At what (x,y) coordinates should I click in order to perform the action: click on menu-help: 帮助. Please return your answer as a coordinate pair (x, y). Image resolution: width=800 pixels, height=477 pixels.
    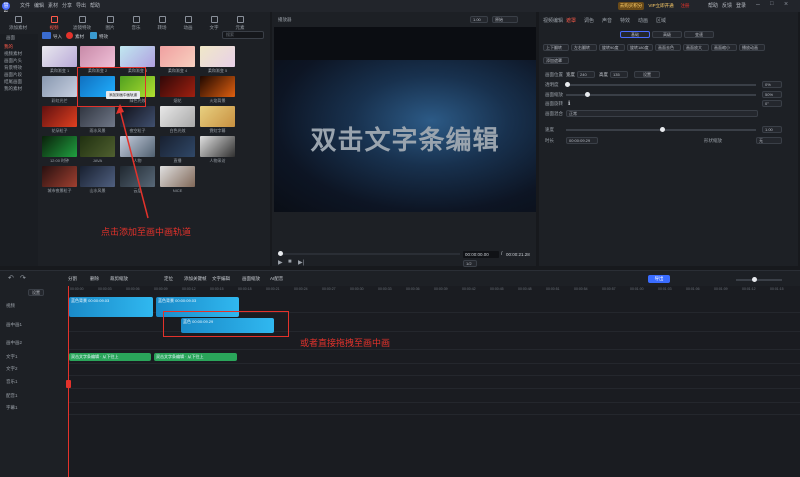
    Looking at the image, I should click on (95, 5).